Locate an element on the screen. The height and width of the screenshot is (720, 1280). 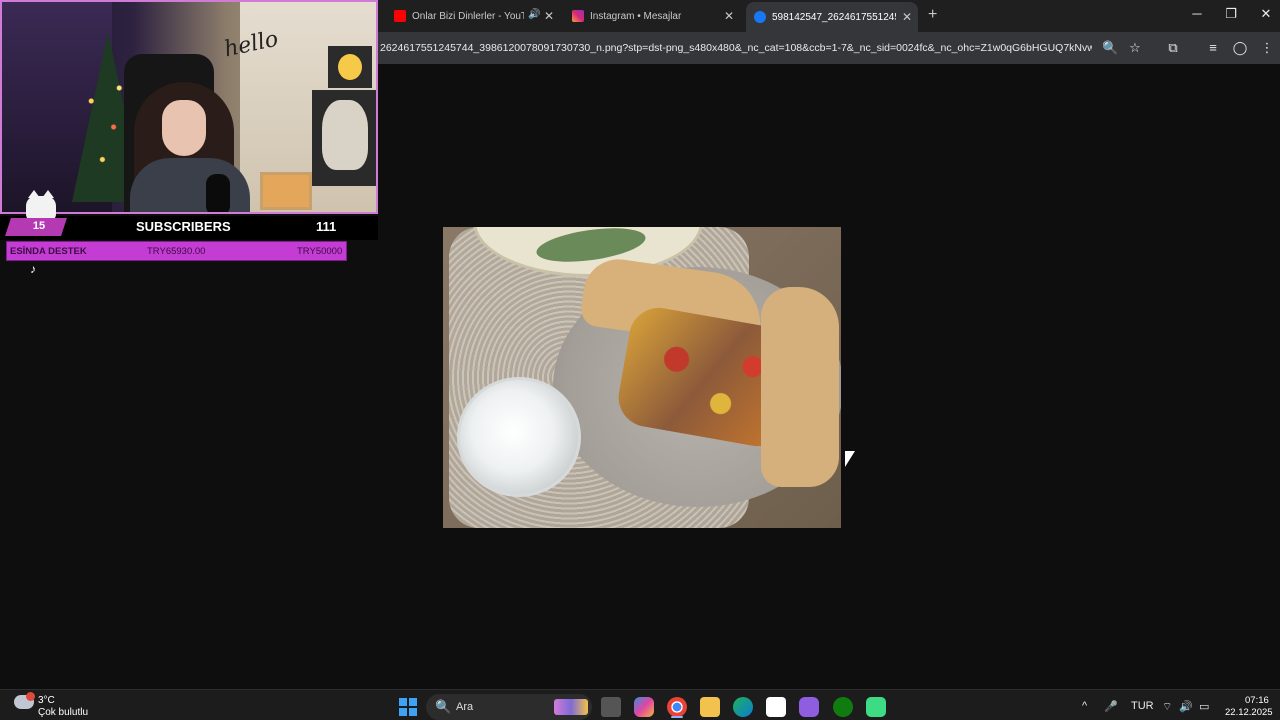
tab-youtube: Onlar Bizi Dinlerler - YouTube 🔊 ✕ is located at coordinates (475, 16).